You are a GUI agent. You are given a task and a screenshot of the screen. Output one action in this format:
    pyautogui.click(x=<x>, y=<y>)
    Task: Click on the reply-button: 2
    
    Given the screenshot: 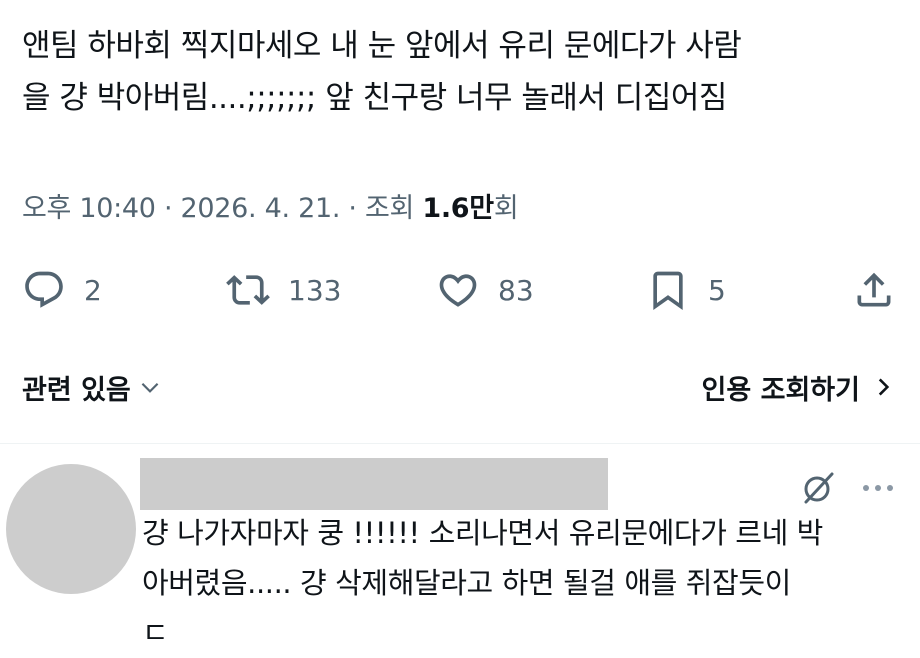 What is the action you would take?
    pyautogui.click(x=62, y=290)
    